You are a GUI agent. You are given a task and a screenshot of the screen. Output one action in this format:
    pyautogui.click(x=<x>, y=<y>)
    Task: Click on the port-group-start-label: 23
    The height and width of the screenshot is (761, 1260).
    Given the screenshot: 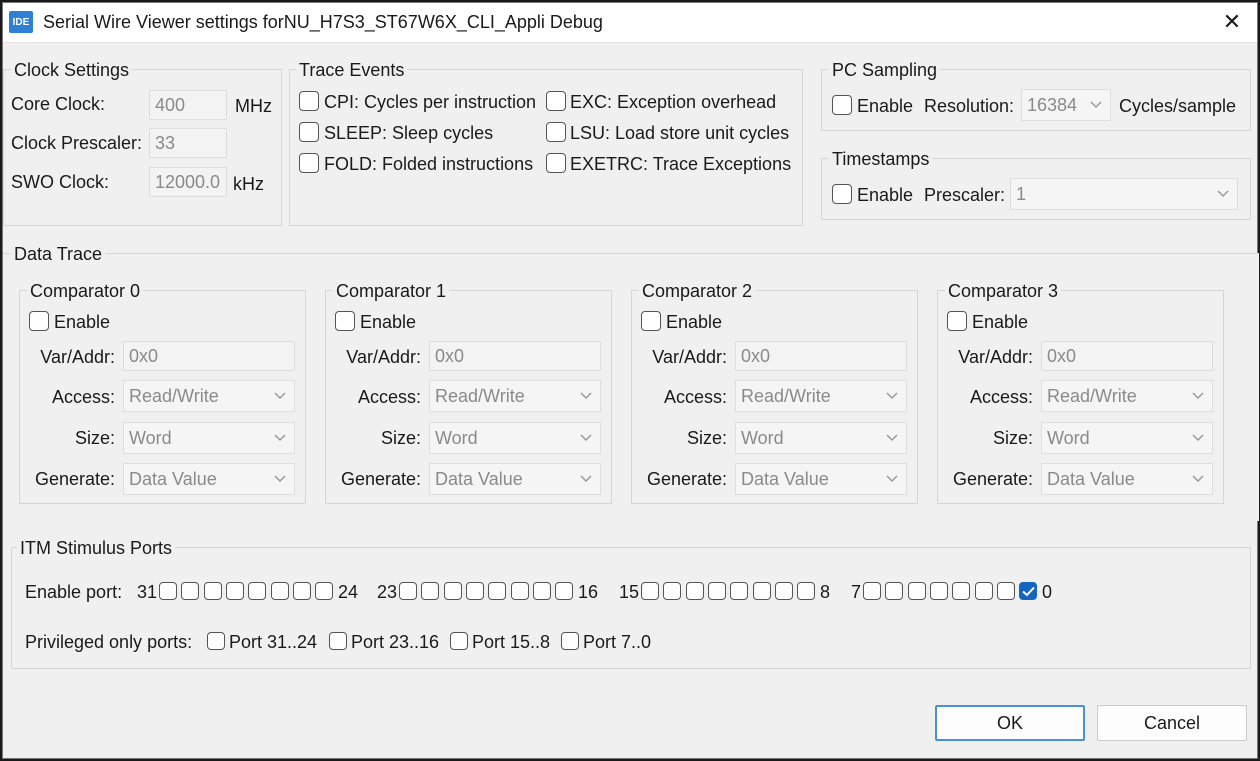 What is the action you would take?
    pyautogui.click(x=387, y=592)
    